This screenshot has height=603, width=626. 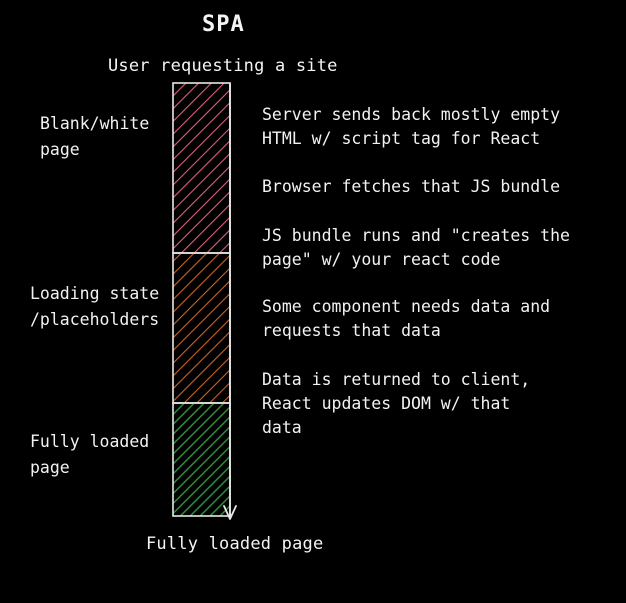 What do you see at coordinates (95, 136) in the screenshot?
I see `phase-label-blank: Blank/white page` at bounding box center [95, 136].